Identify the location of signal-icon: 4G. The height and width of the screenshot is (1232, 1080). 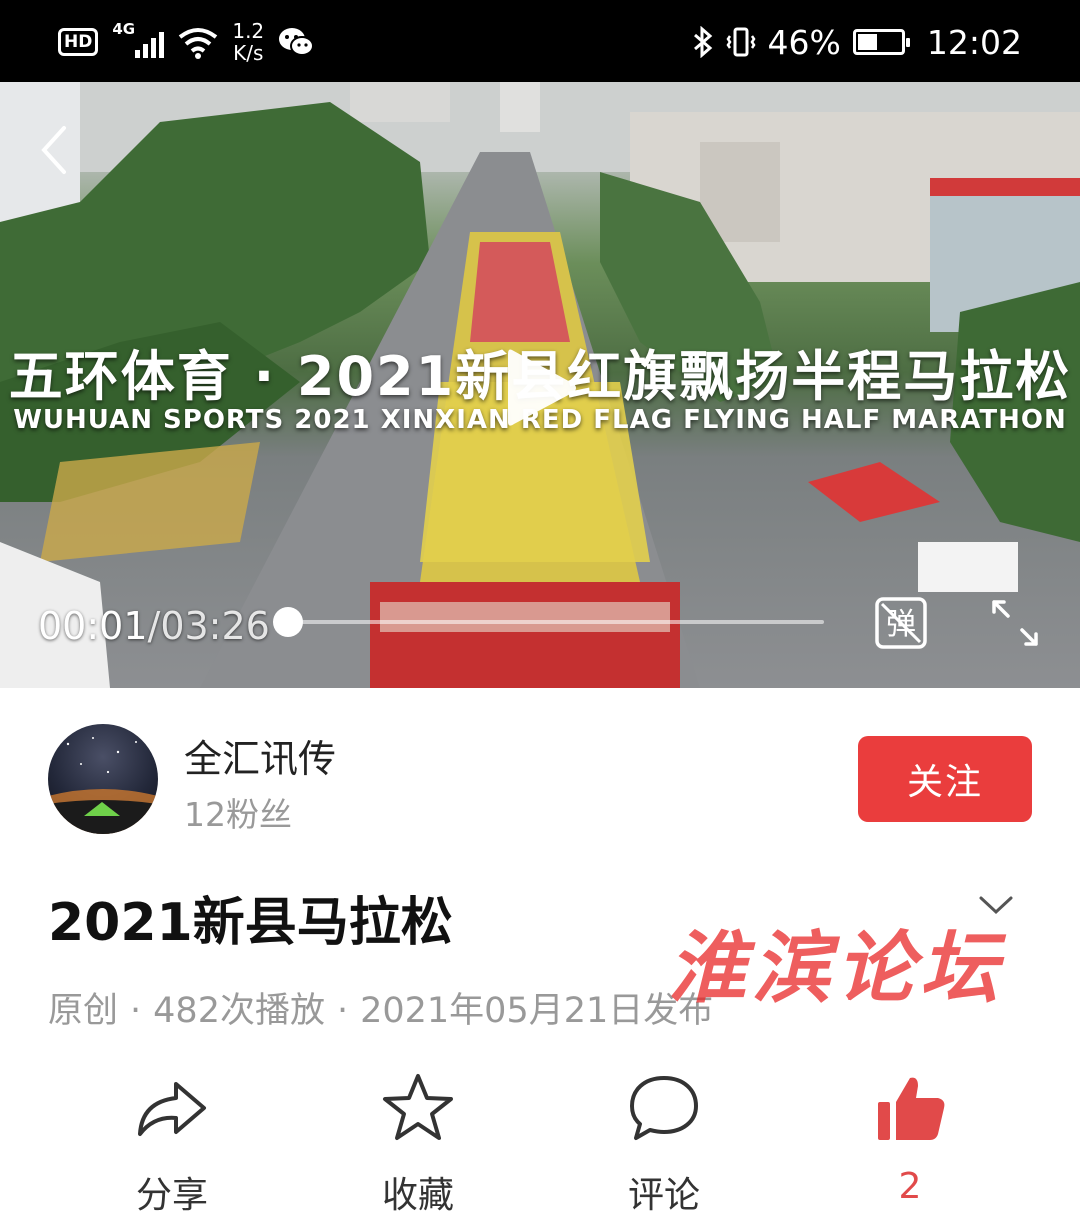
(138, 40).